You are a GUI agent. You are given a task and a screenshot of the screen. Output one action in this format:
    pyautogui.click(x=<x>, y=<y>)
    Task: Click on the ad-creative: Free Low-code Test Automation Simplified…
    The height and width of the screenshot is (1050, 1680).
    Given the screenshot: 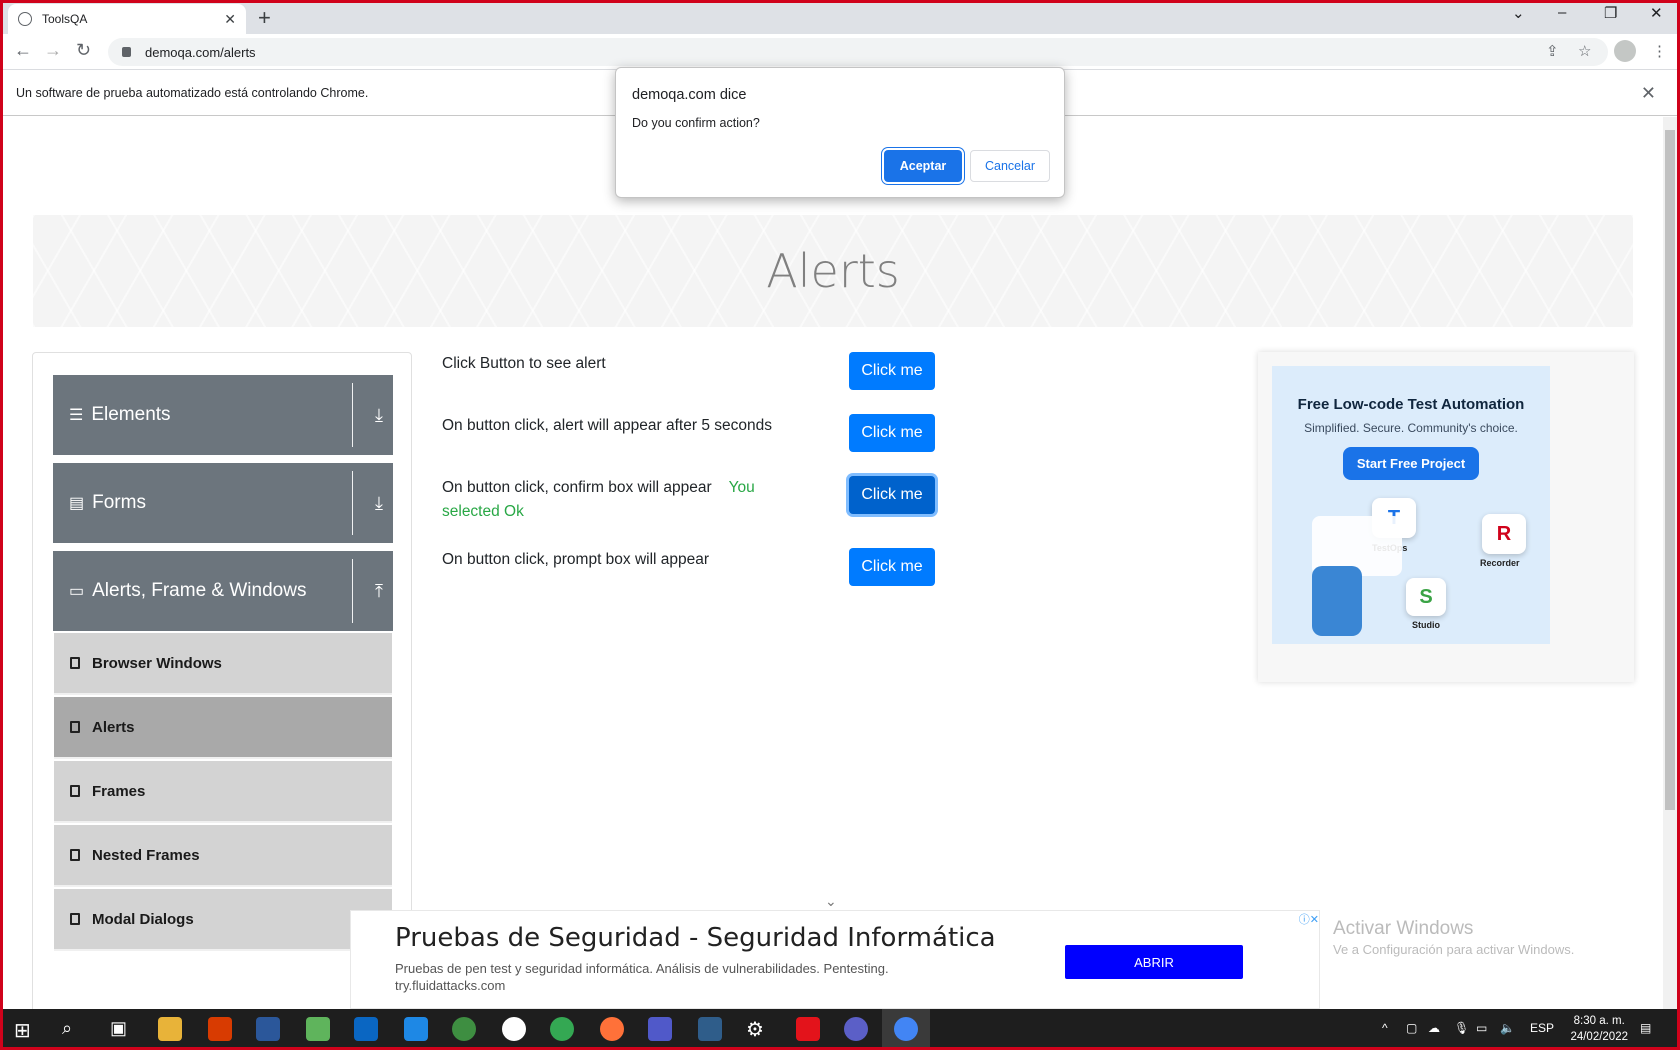 What is the action you would take?
    pyautogui.click(x=1411, y=505)
    